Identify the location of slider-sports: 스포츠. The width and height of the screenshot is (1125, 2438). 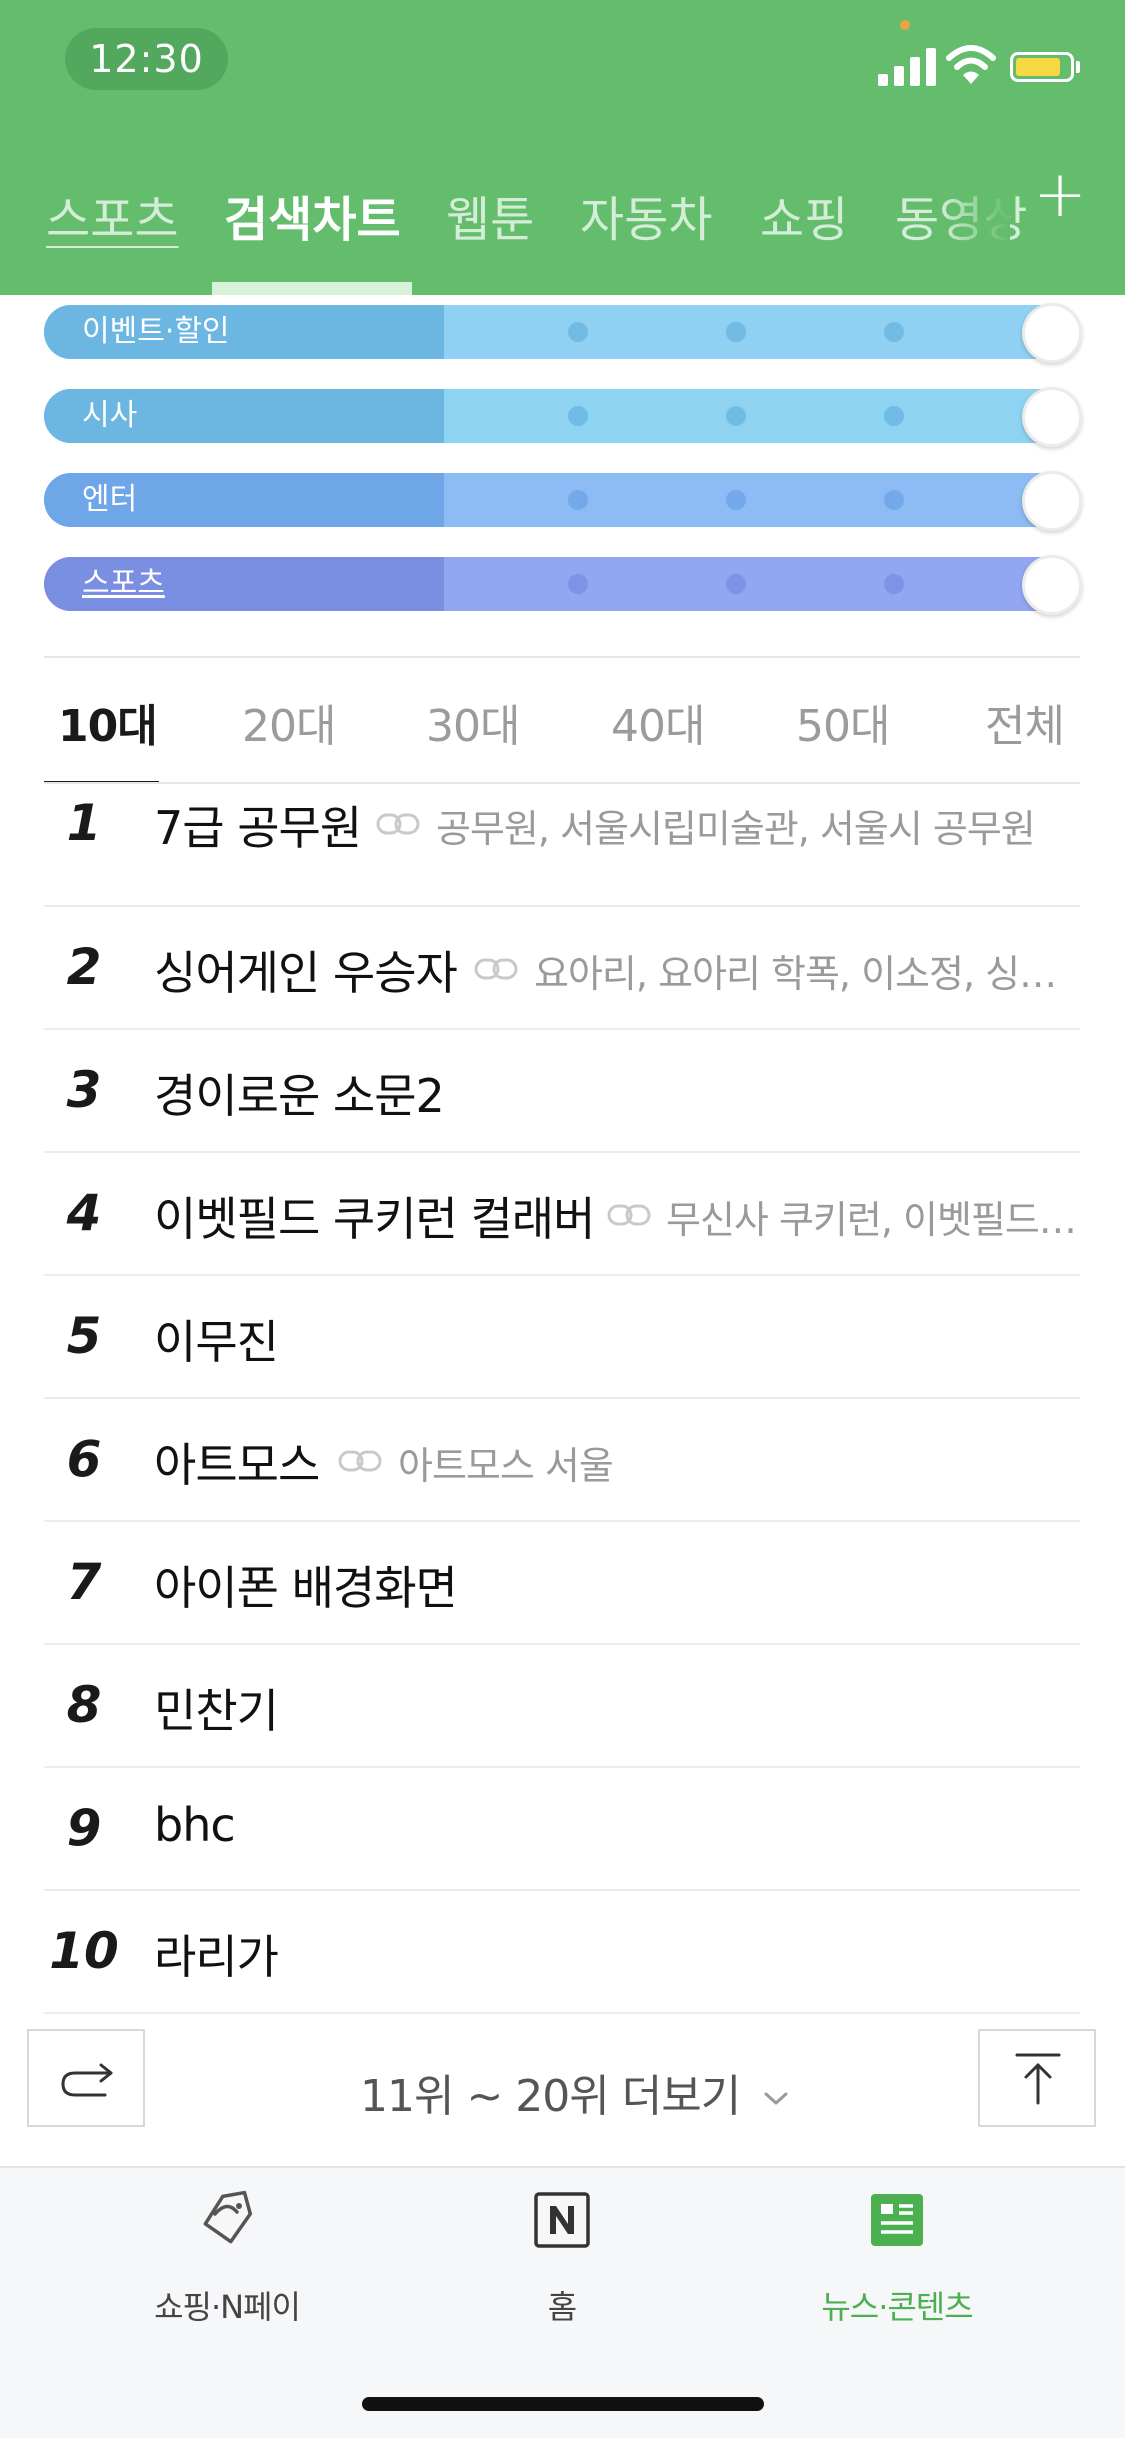
(563, 585).